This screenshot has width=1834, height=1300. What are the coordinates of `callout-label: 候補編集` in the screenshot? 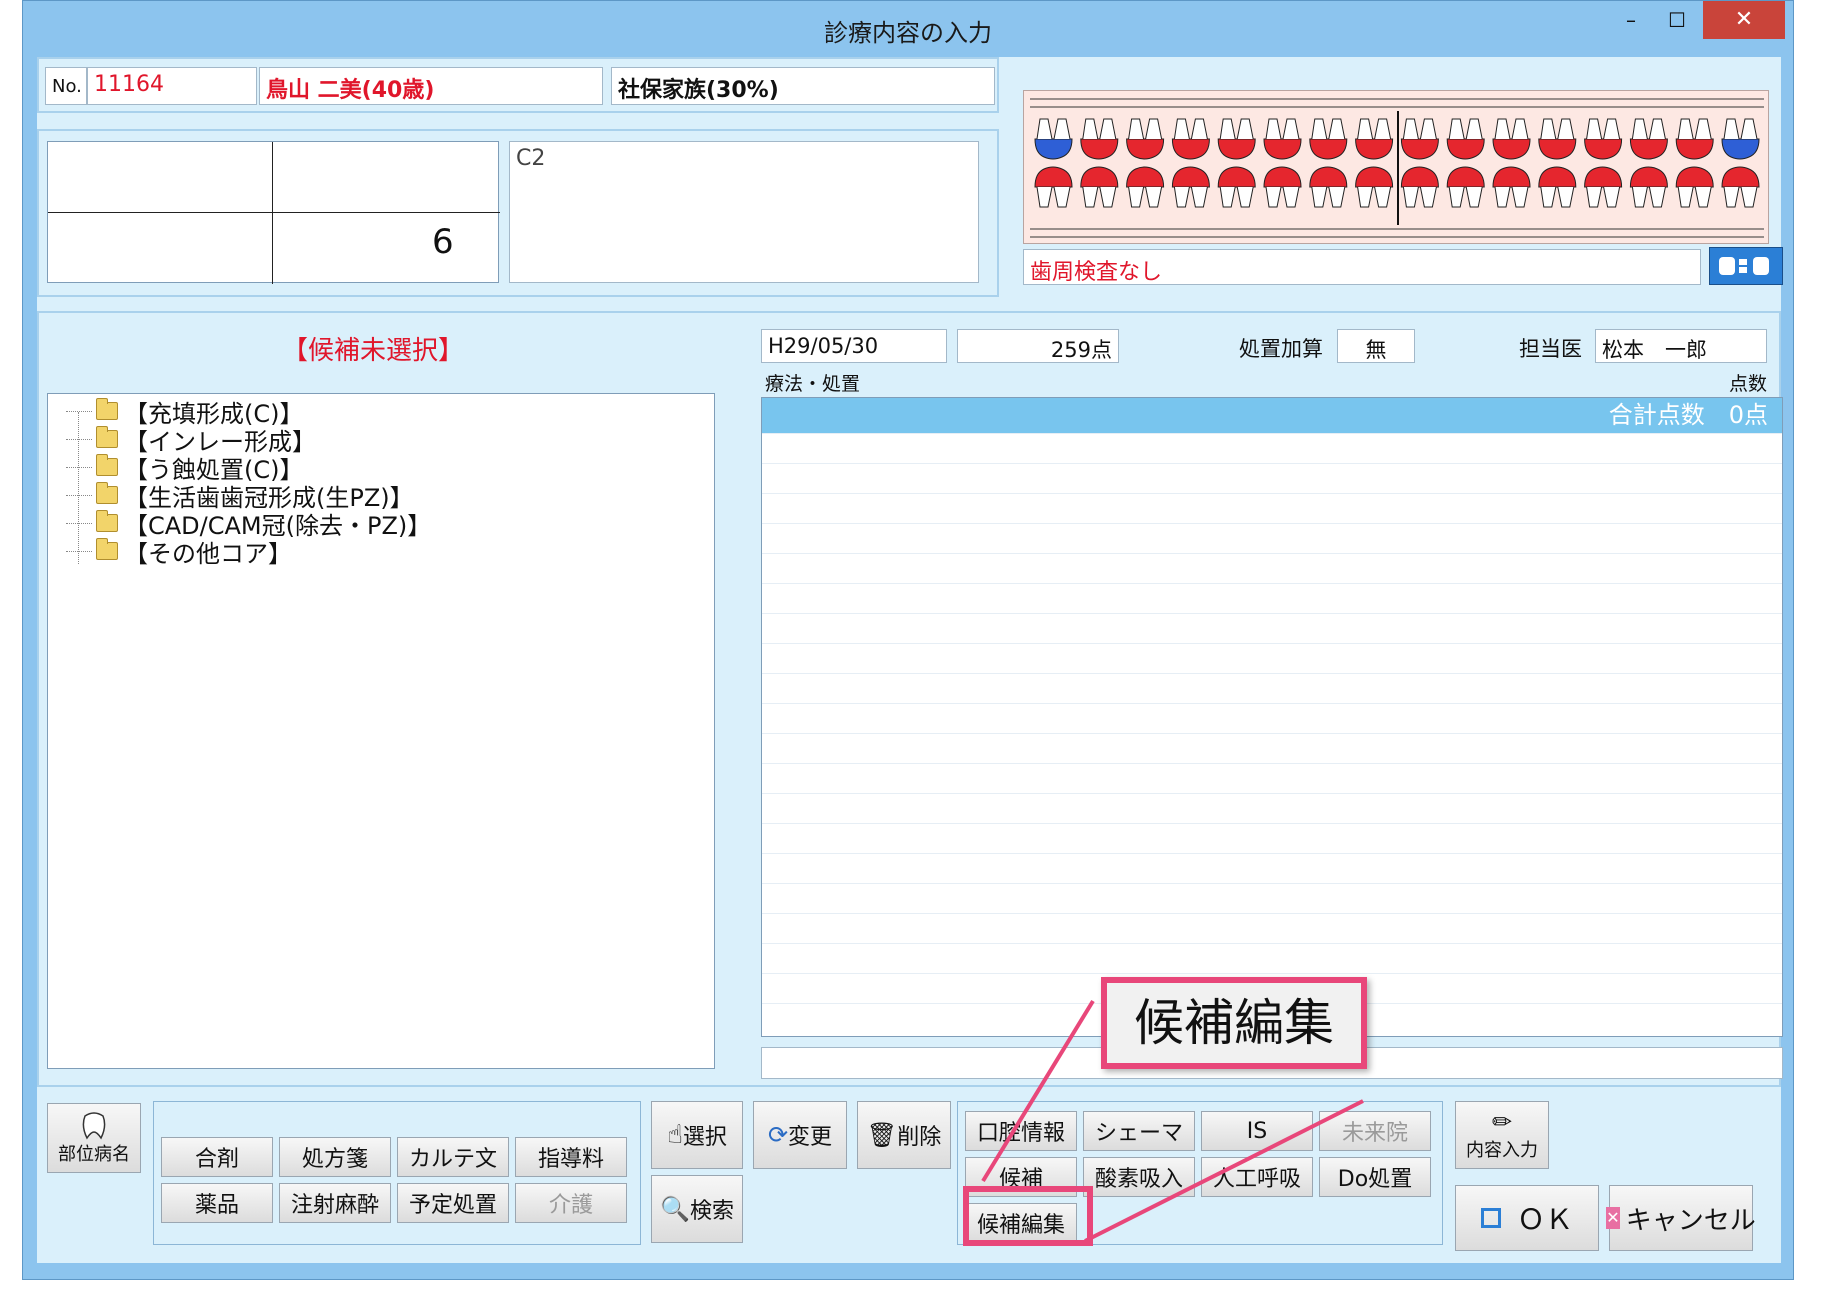 It's located at (1234, 1023).